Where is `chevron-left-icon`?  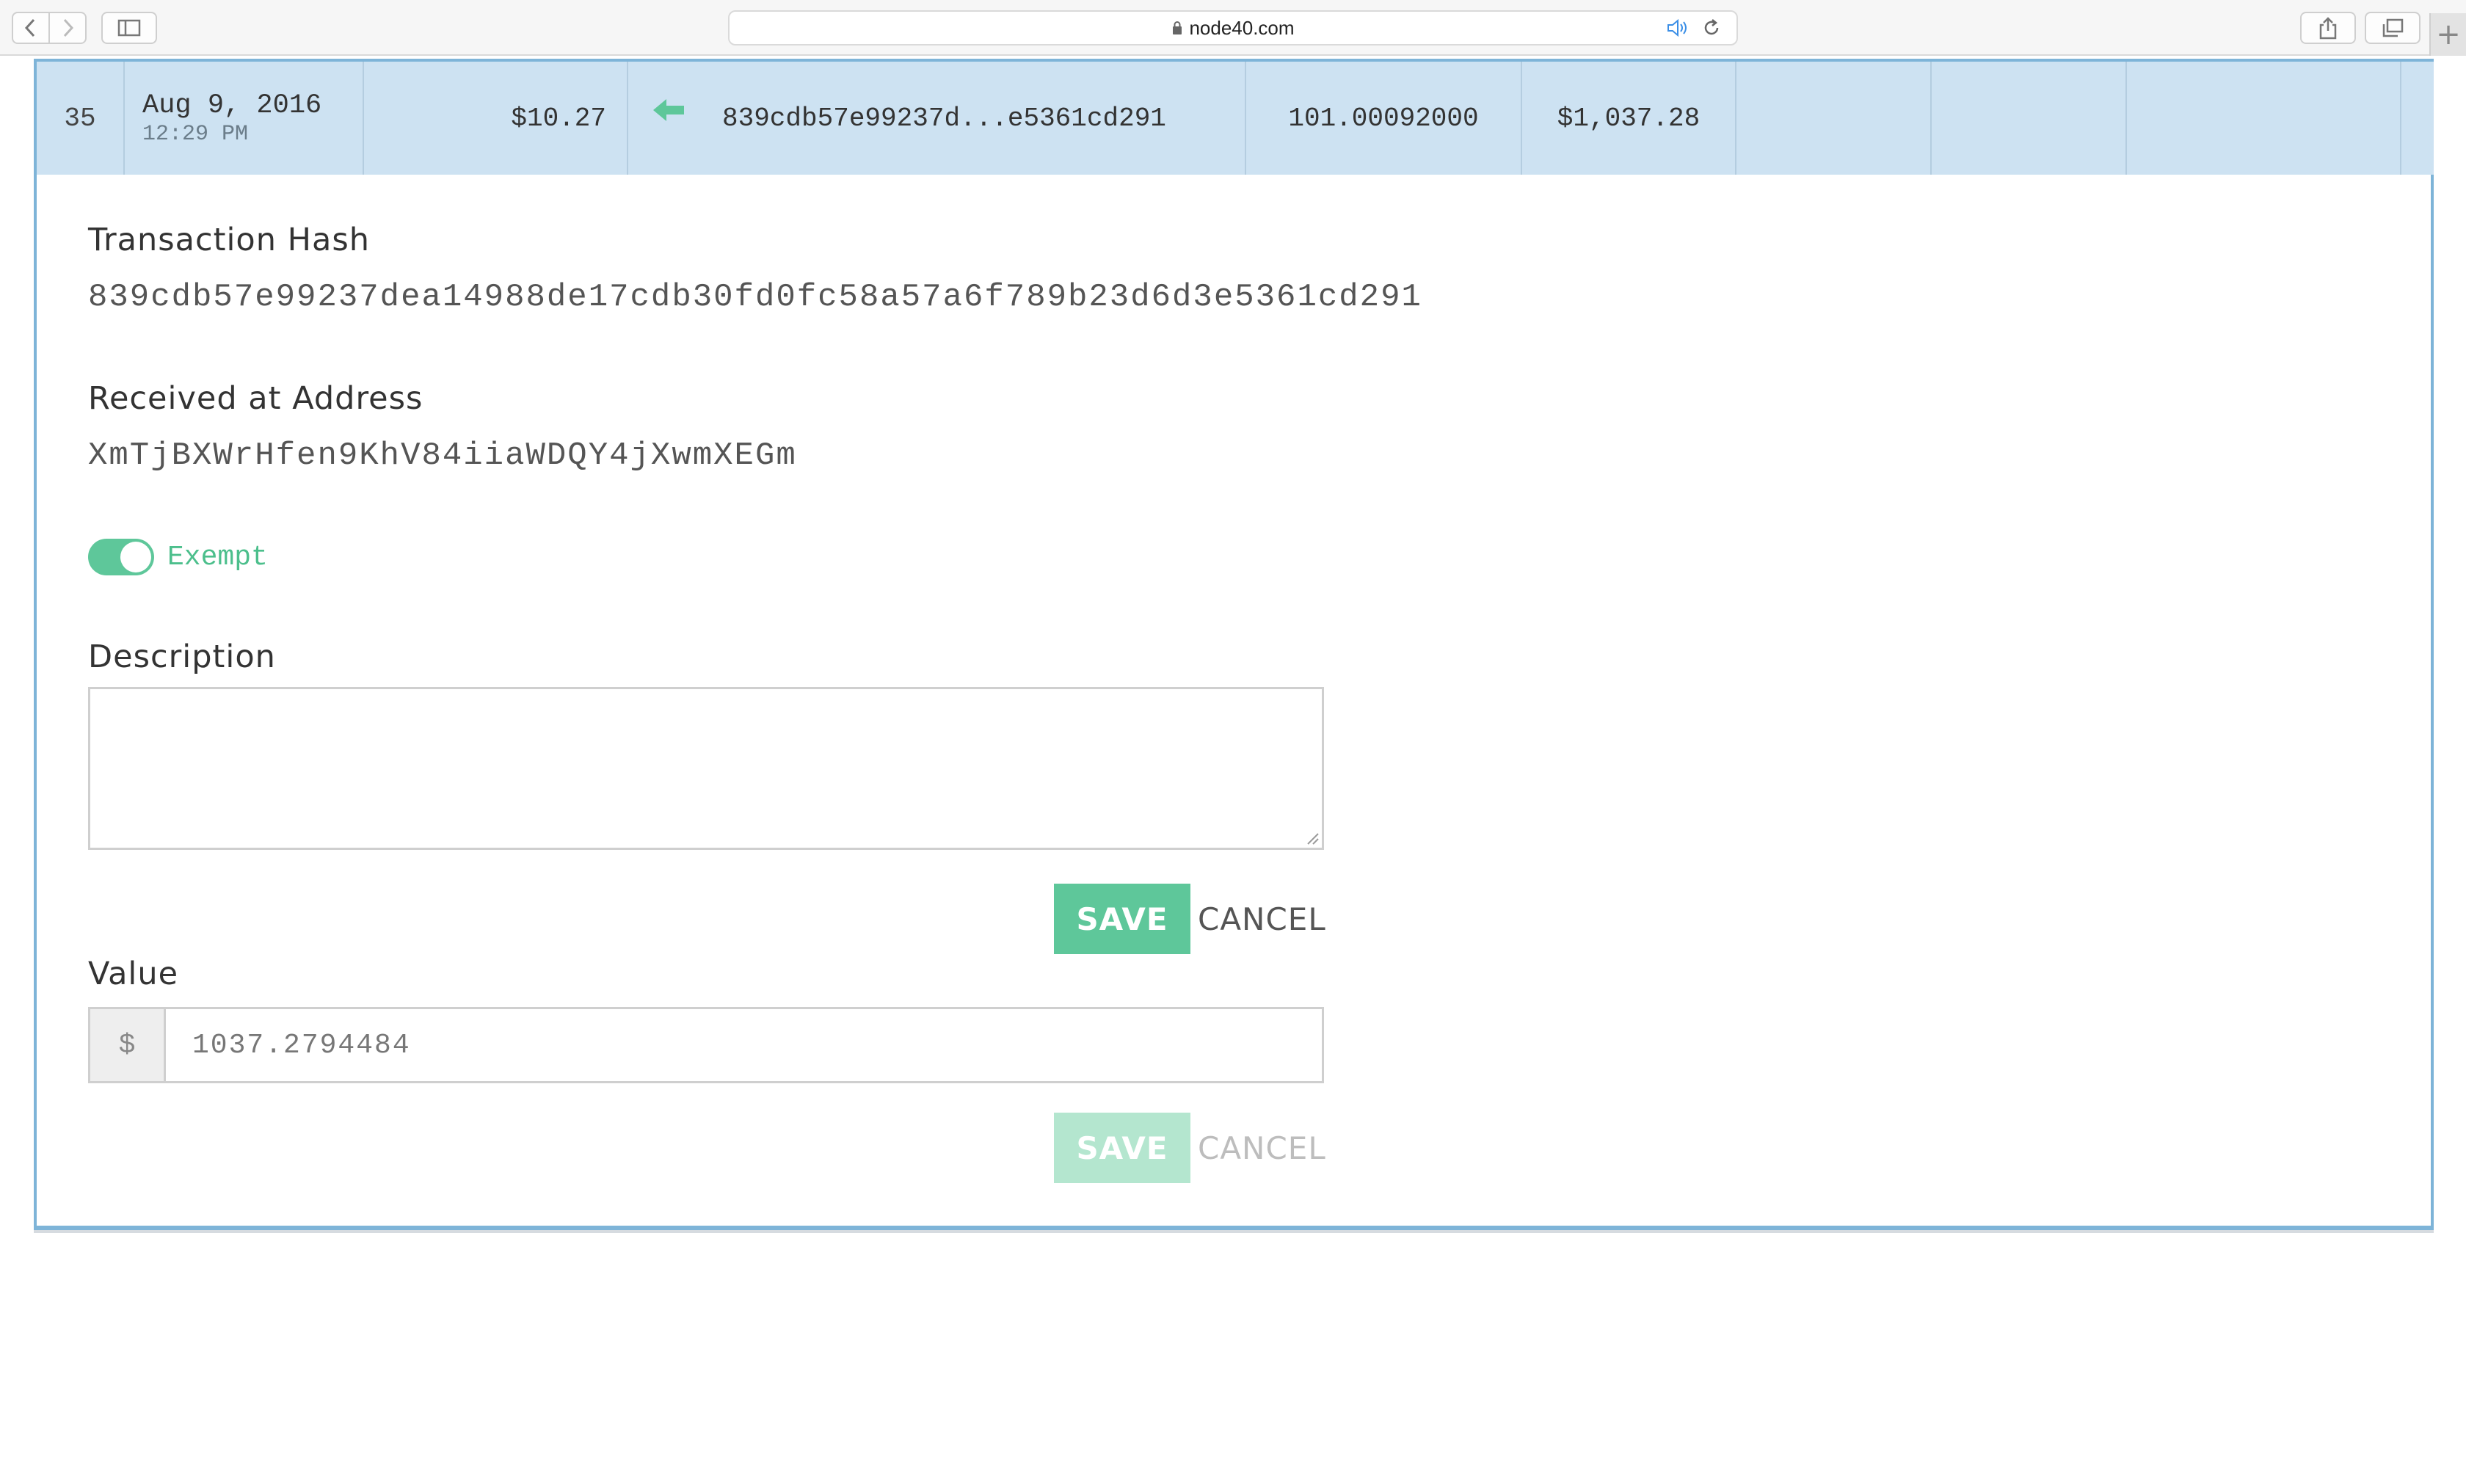 chevron-left-icon is located at coordinates (29, 27).